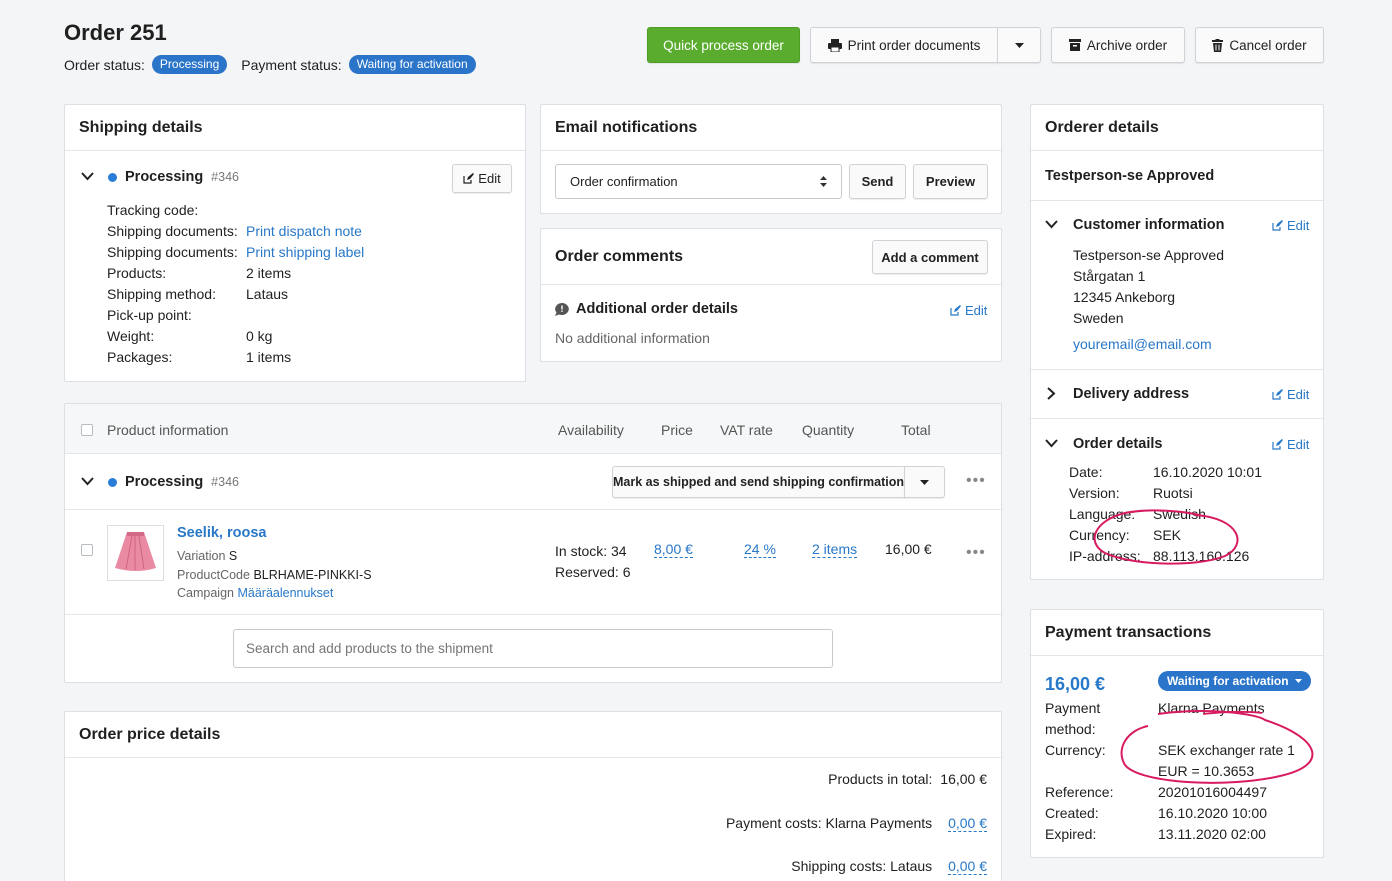  I want to click on preview-button: Preview, so click(950, 181).